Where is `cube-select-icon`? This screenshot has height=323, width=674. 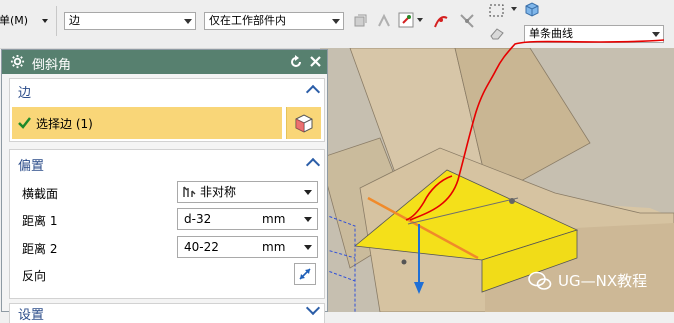 cube-select-icon is located at coordinates (304, 123).